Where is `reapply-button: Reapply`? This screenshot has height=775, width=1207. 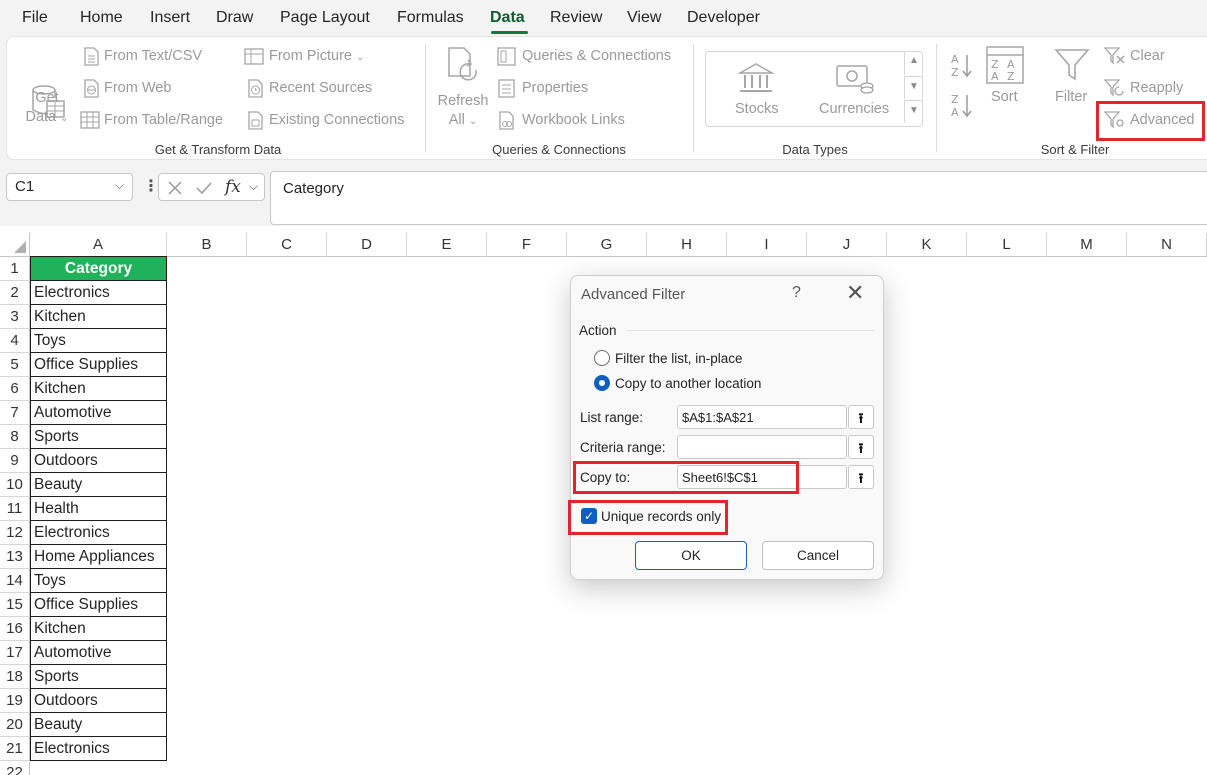 reapply-button: Reapply is located at coordinates (1156, 88).